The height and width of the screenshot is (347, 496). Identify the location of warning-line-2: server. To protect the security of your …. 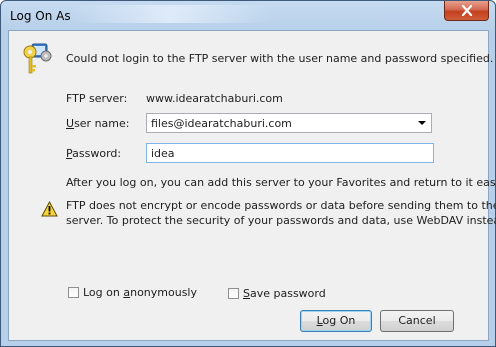
(281, 220).